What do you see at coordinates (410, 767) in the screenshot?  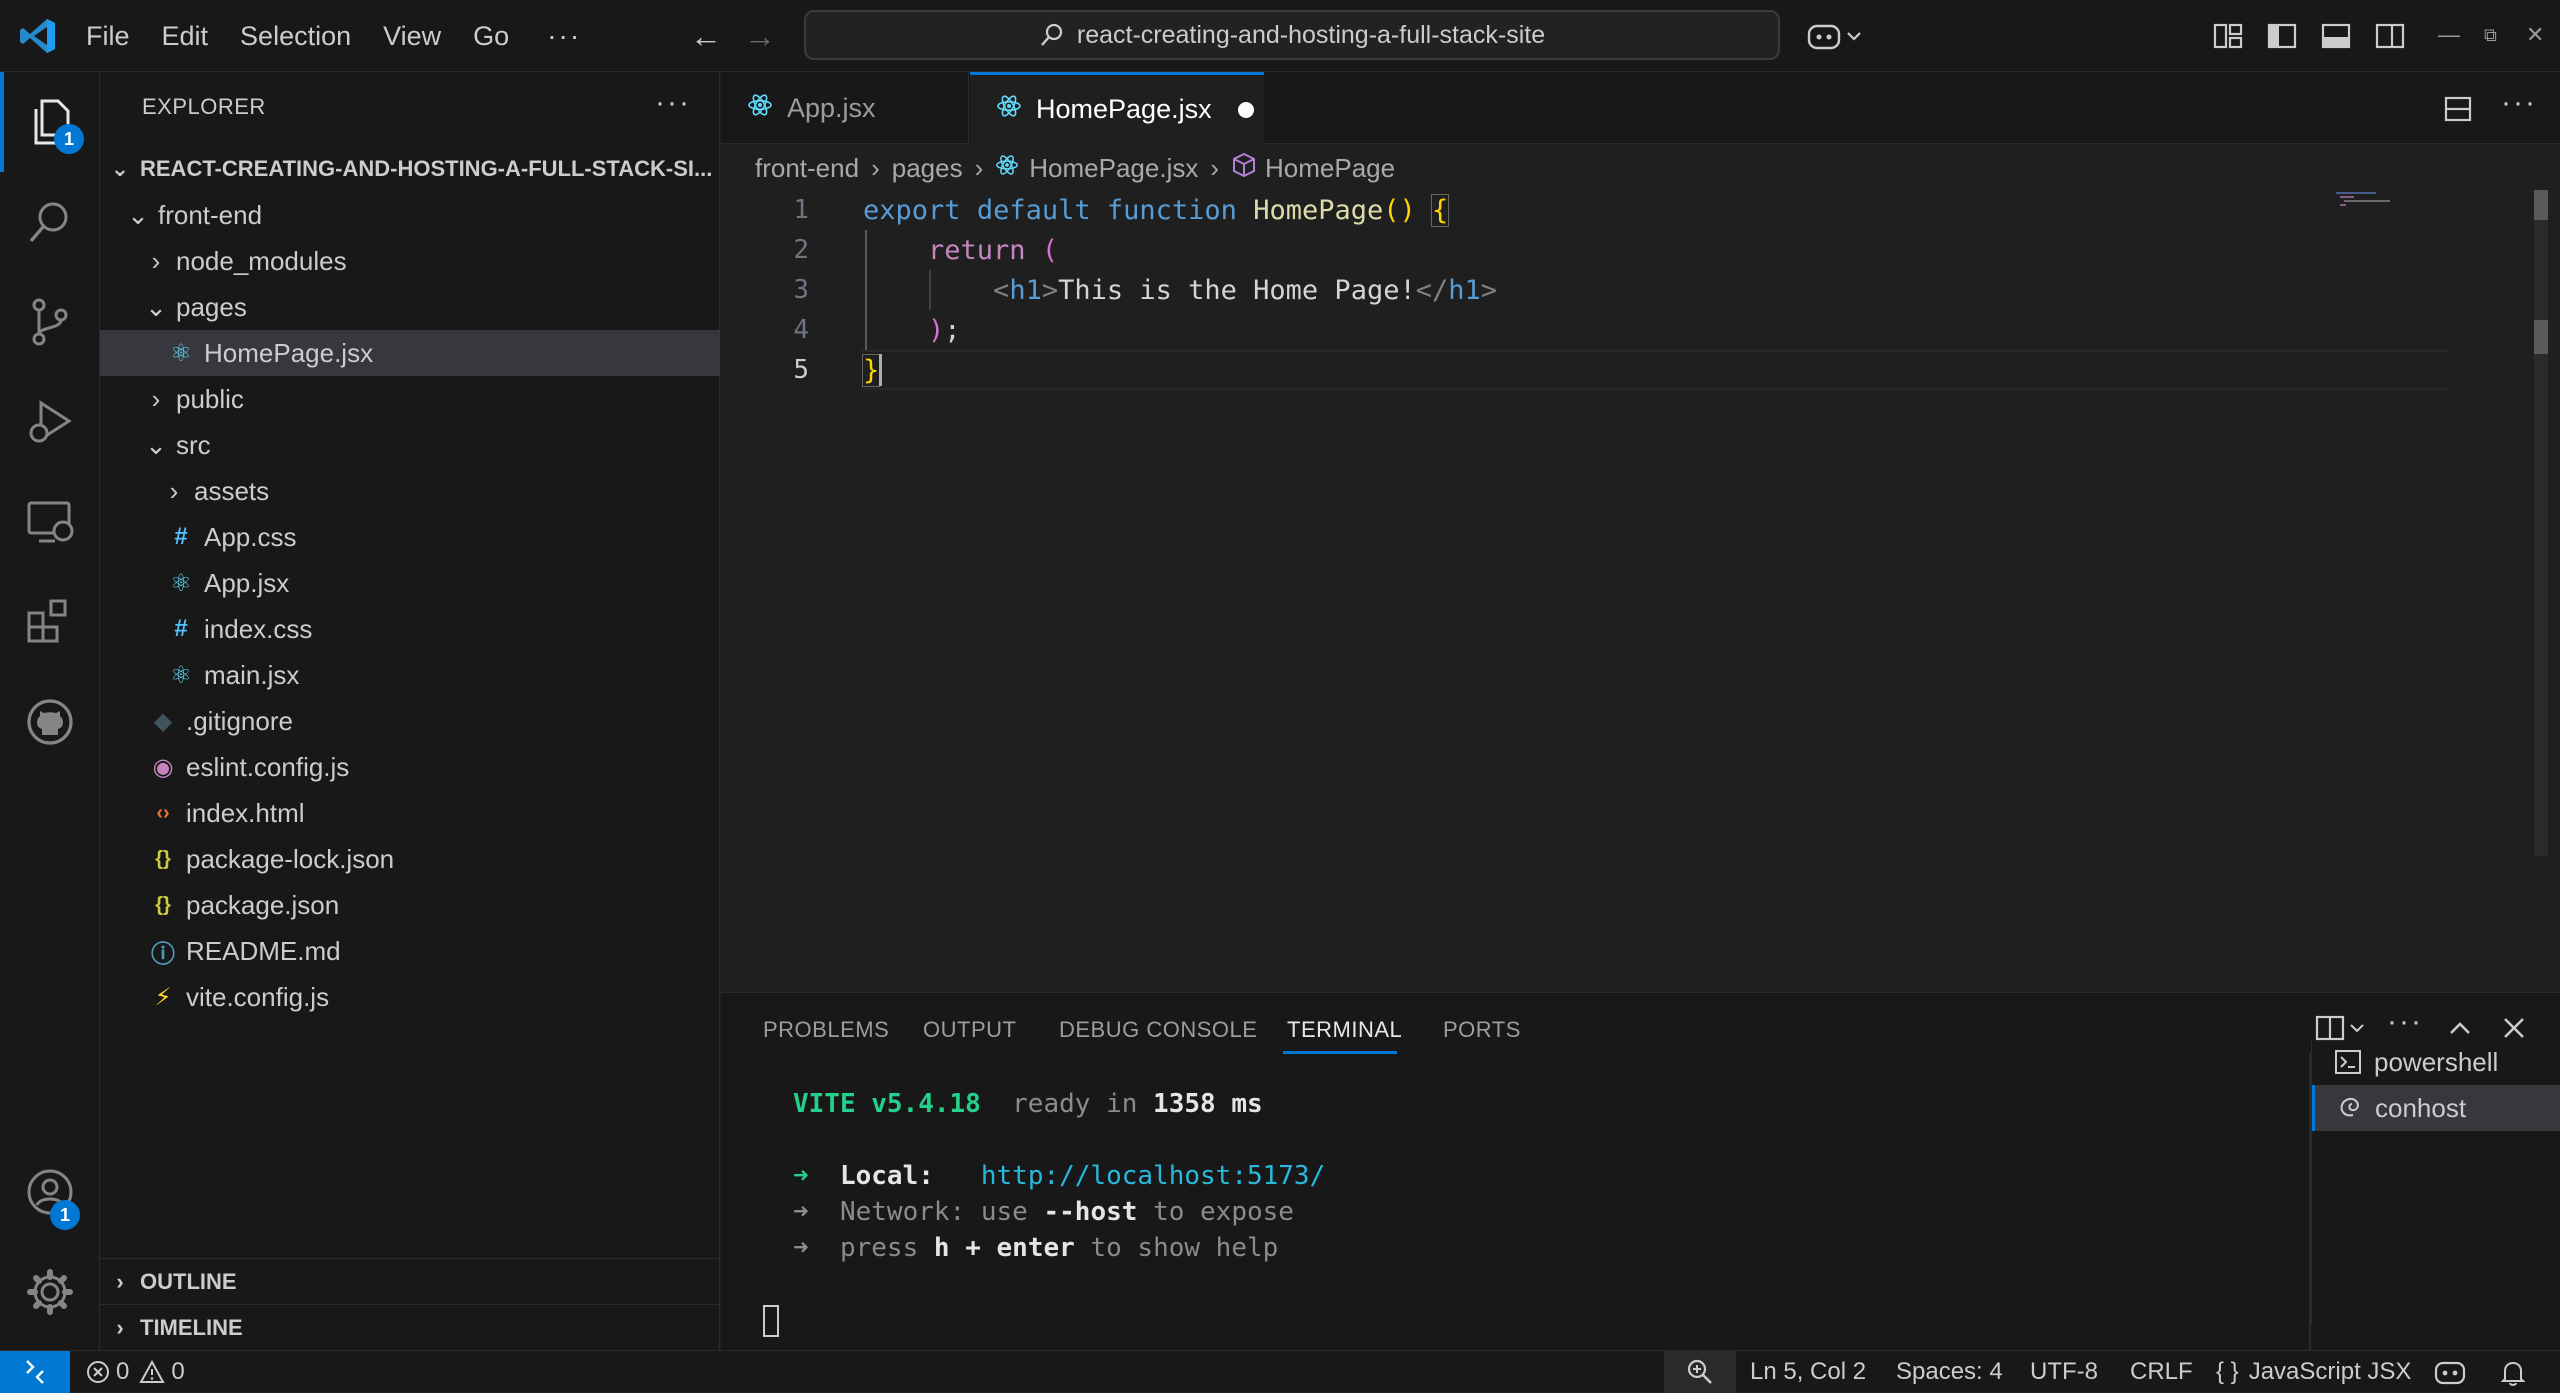 I see `tree-item-eslint-config-js: ◉ eslint.config.js` at bounding box center [410, 767].